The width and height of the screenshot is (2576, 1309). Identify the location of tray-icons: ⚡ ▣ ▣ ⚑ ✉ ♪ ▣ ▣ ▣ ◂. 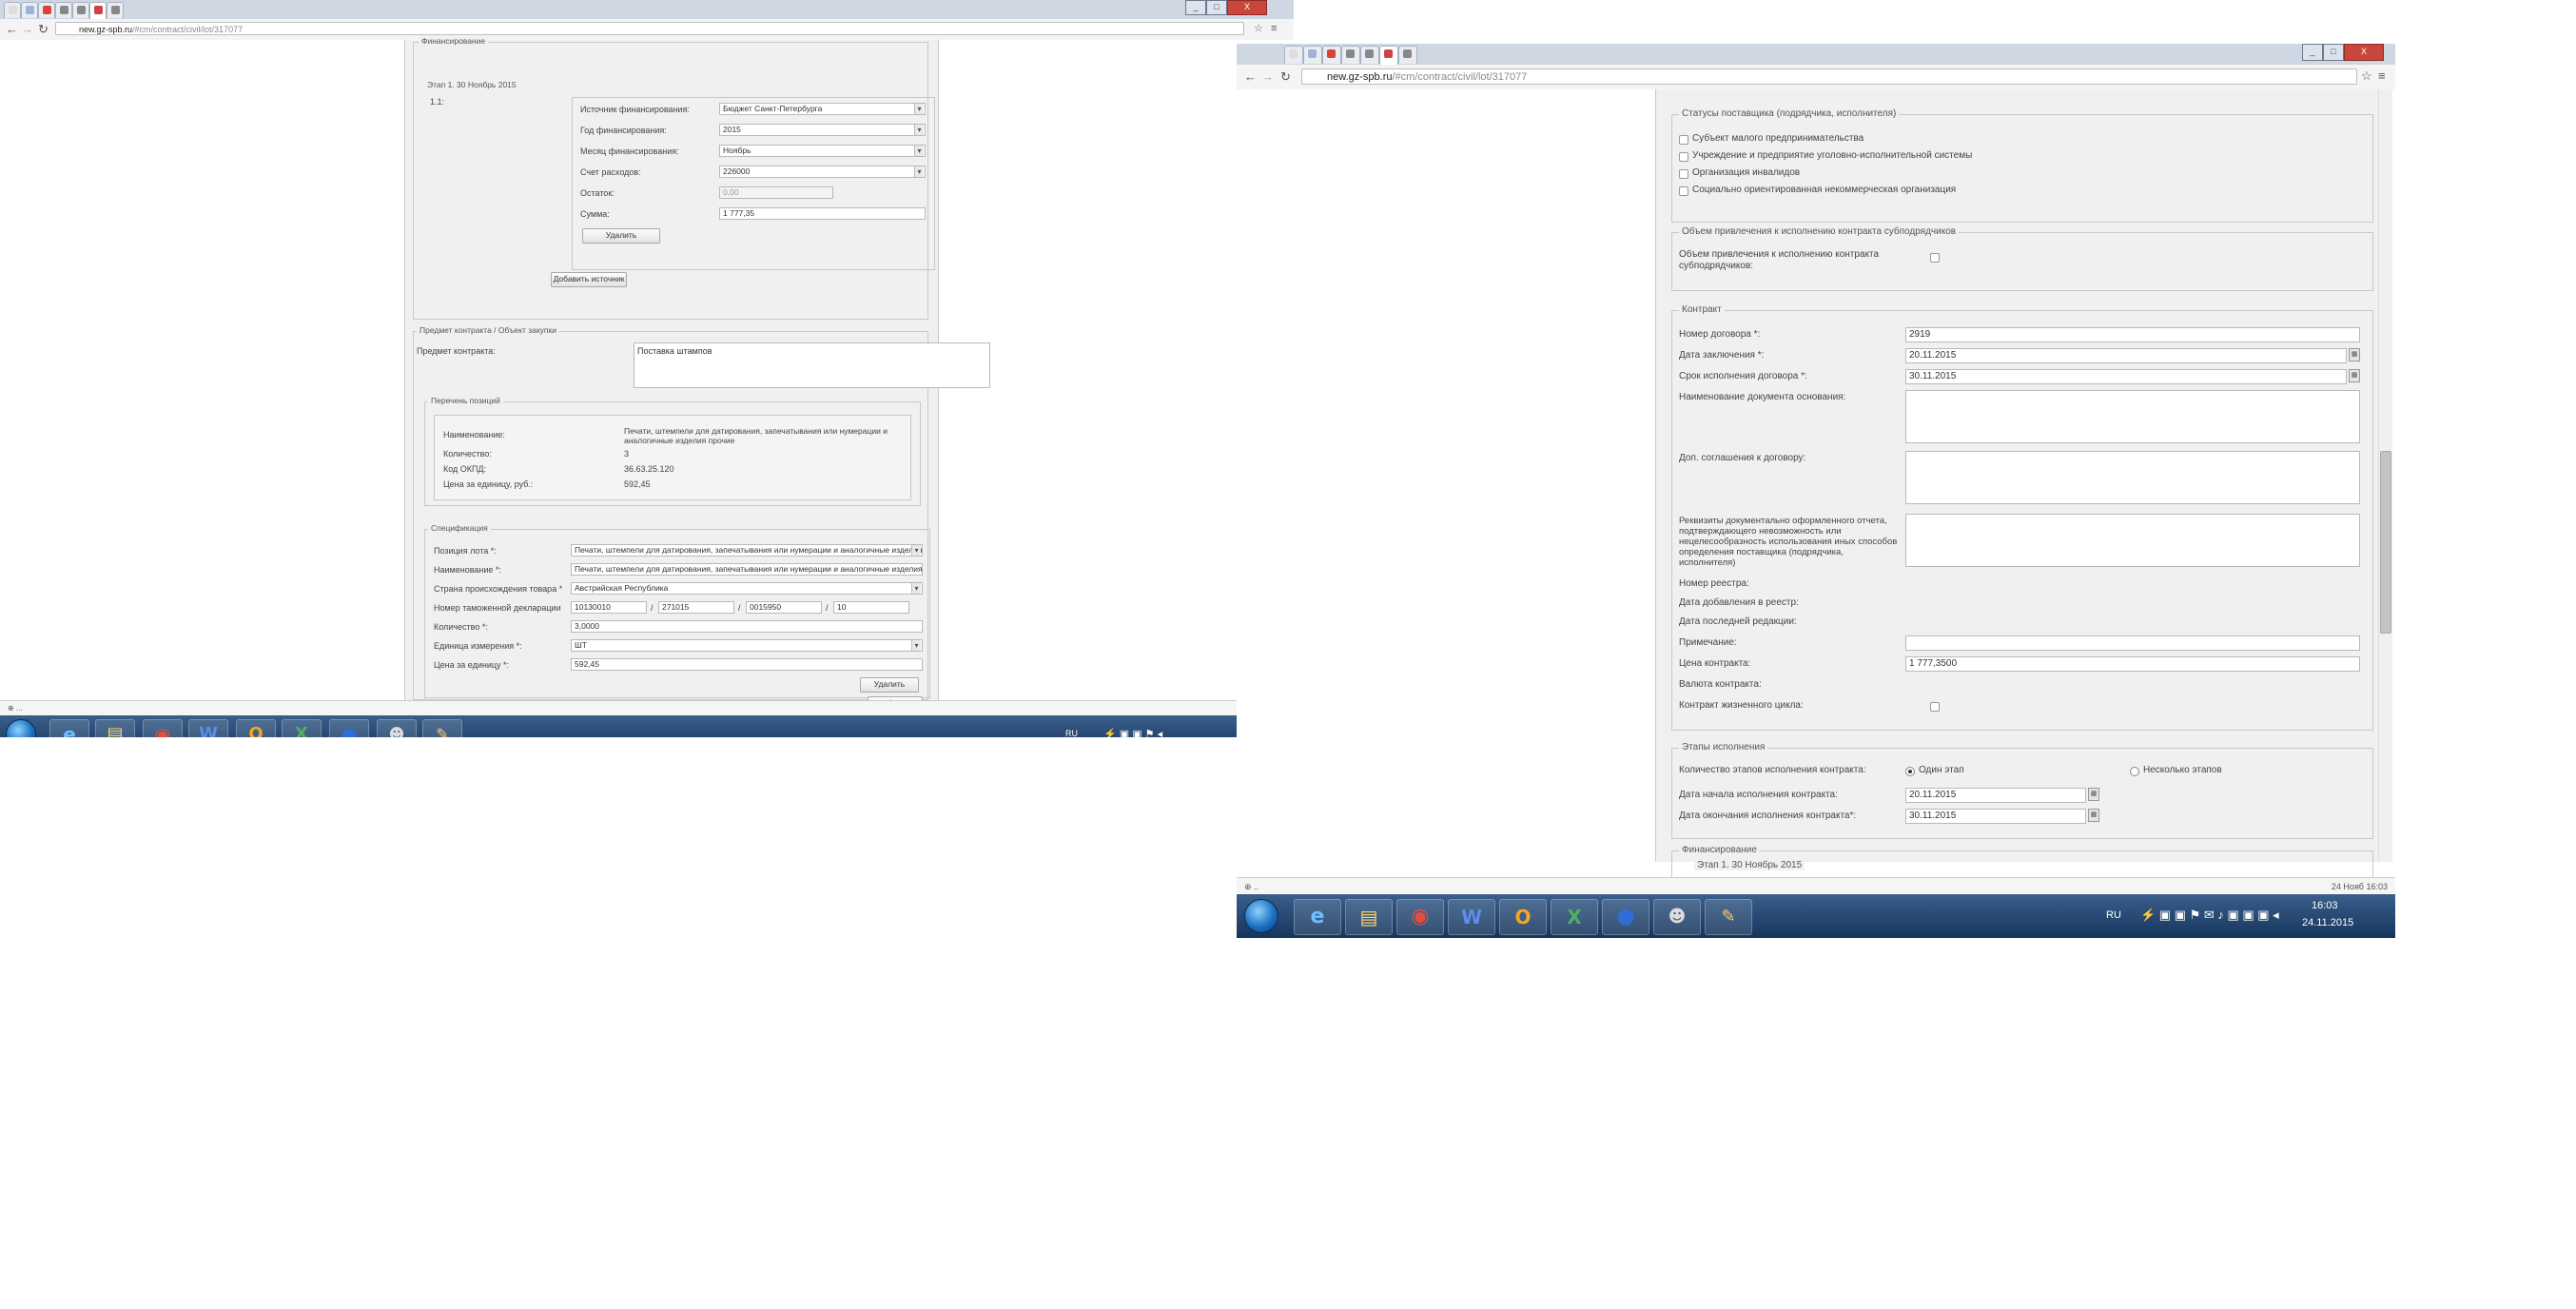
(2210, 915).